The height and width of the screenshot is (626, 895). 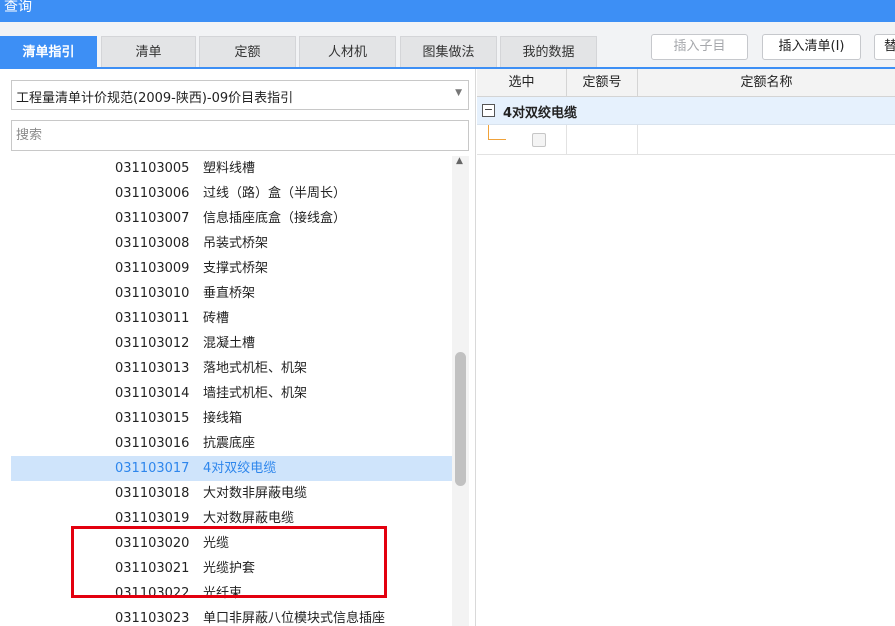 What do you see at coordinates (347, 52) in the screenshot?
I see `tab-labor-material-machine: 人材机` at bounding box center [347, 52].